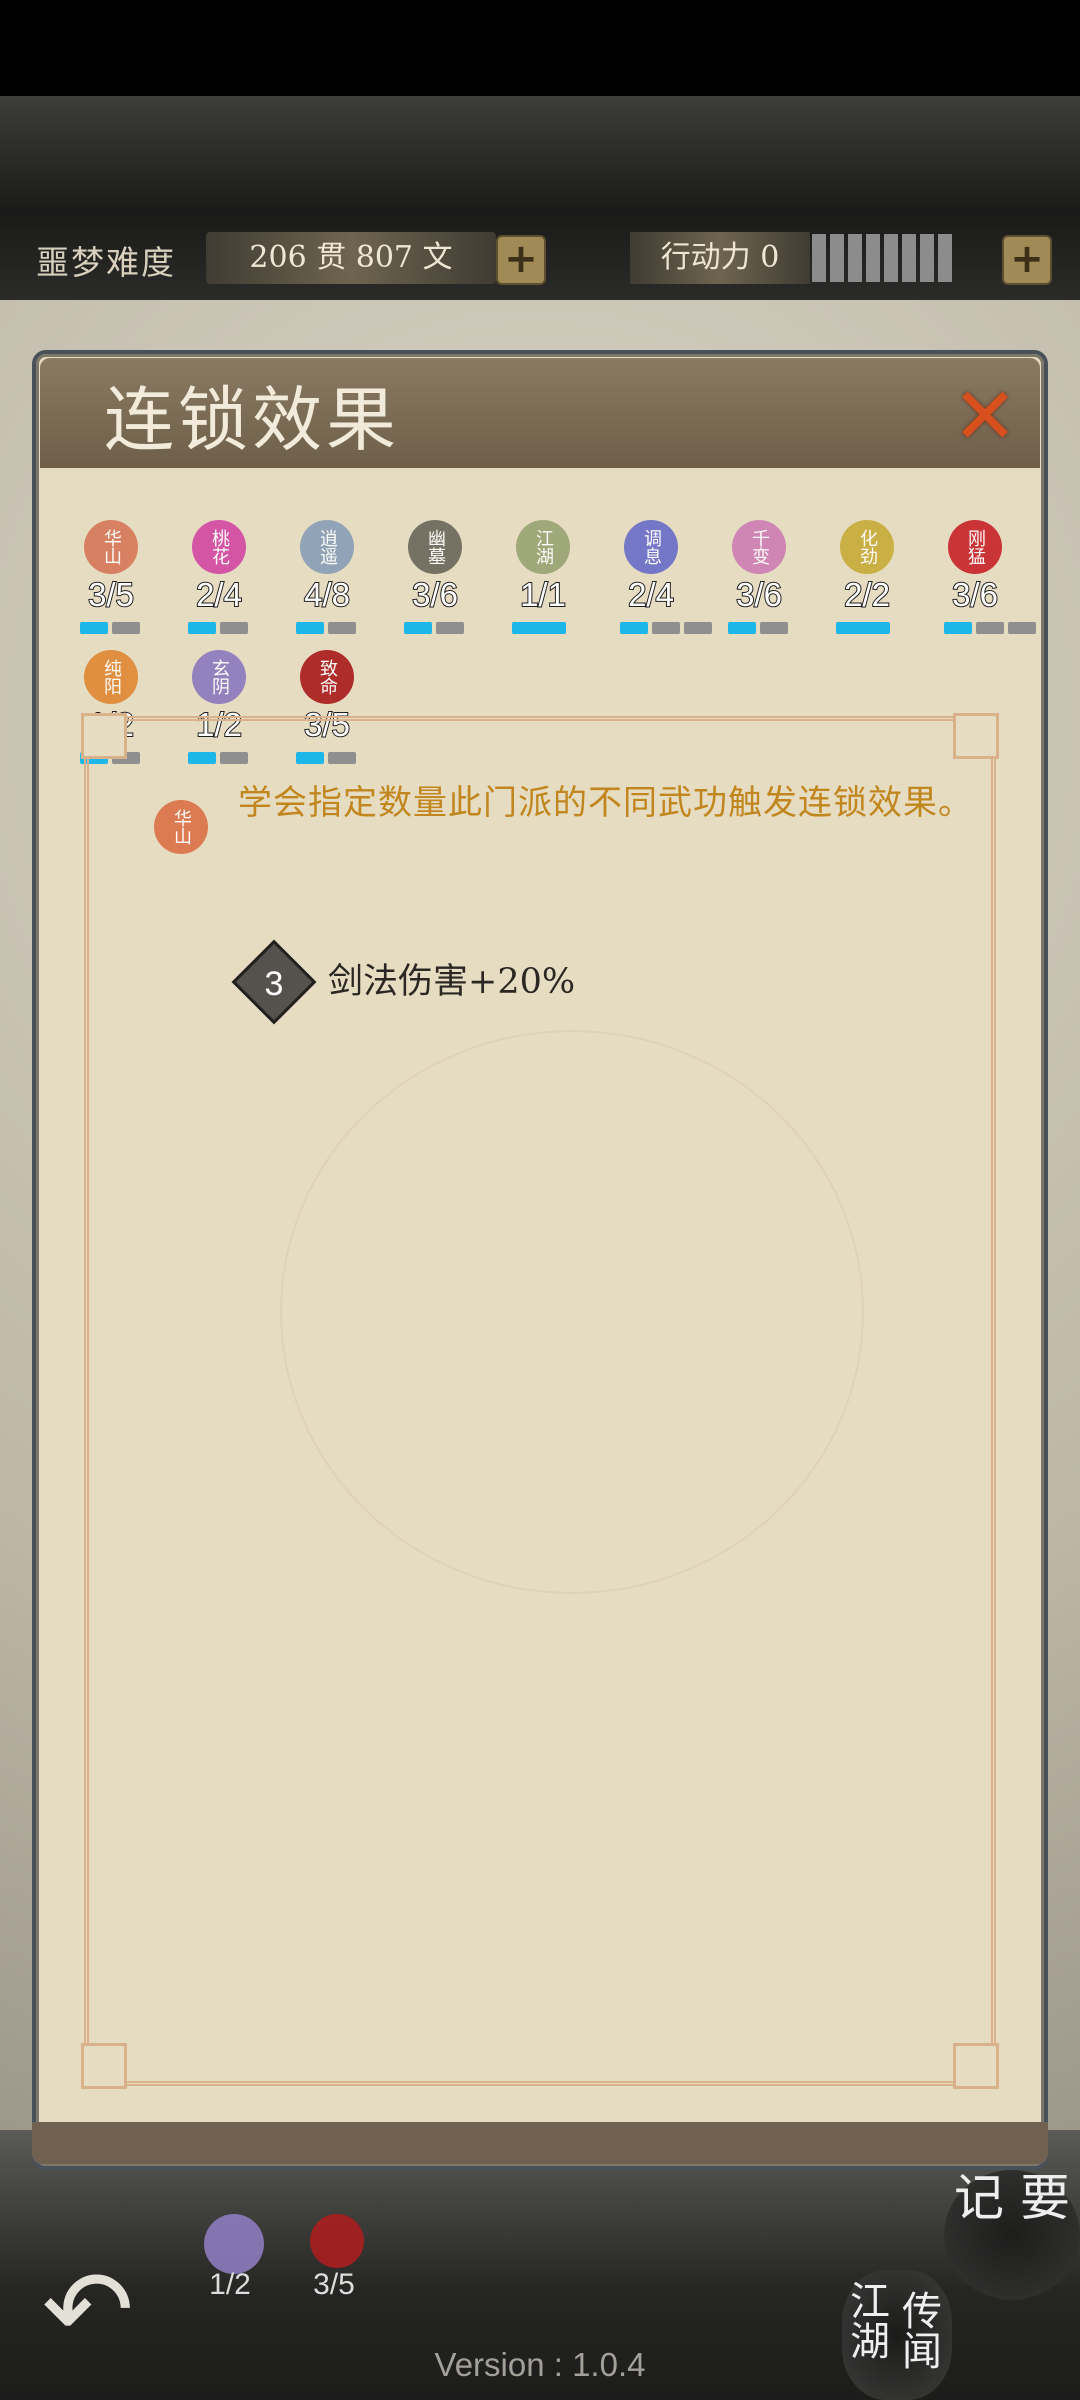 Image resolution: width=1080 pixels, height=2400 pixels. Describe the element at coordinates (219, 677) in the screenshot. I see `sect-seal-icon: 玄阴` at that location.